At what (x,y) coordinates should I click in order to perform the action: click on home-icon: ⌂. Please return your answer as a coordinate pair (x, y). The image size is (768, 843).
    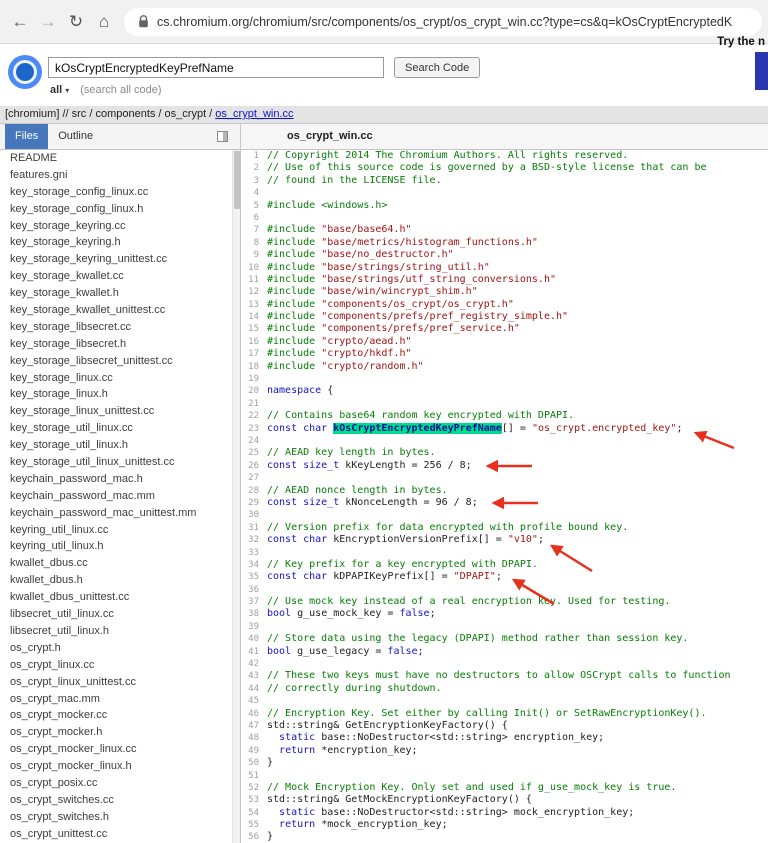
    Looking at the image, I should click on (104, 22).